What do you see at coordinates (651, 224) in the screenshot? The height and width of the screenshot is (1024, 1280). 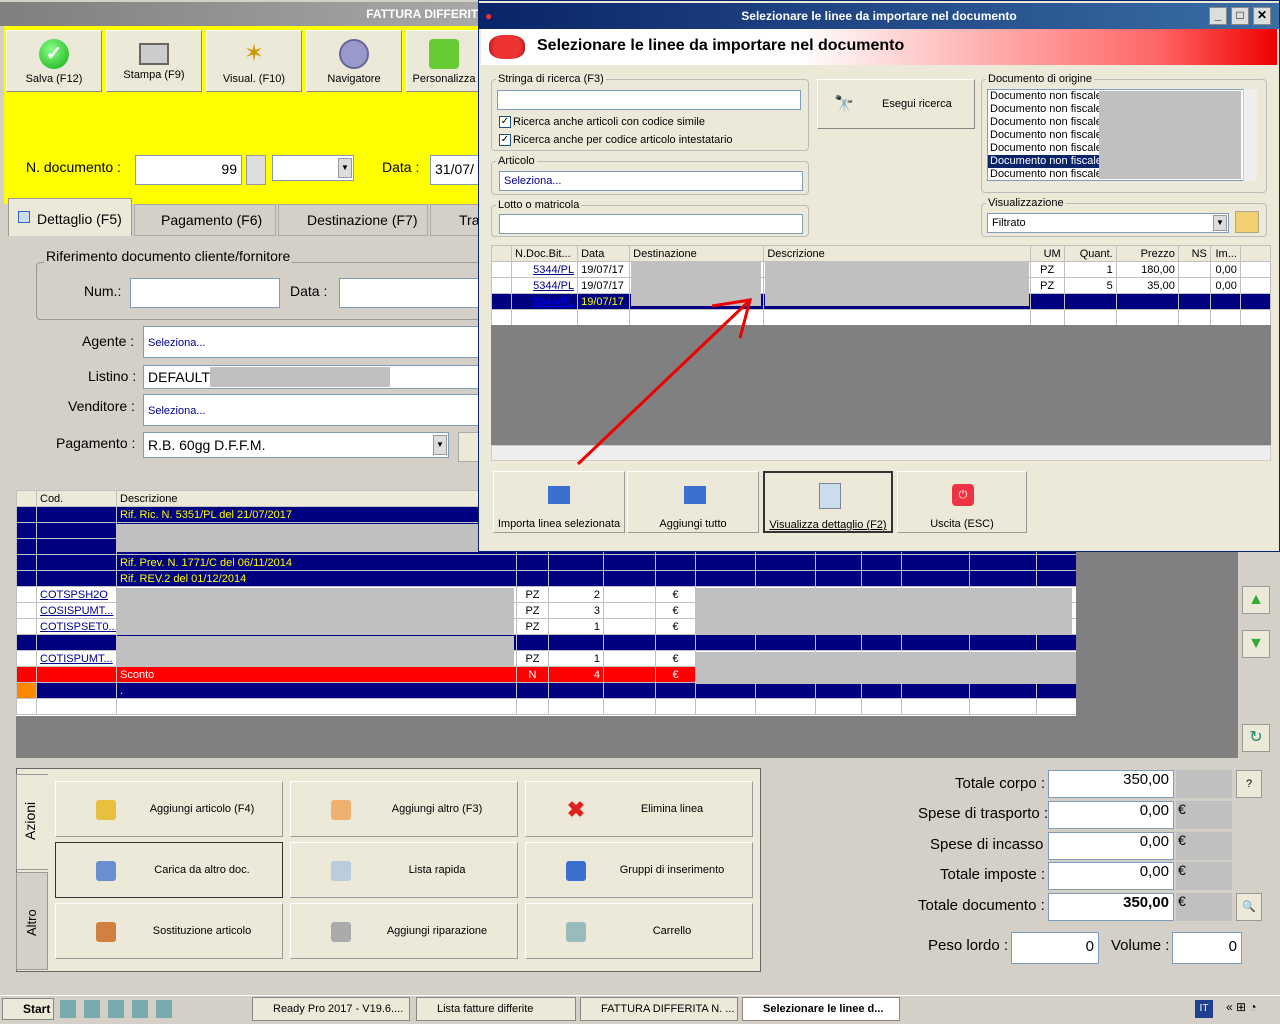 I see `lotto-field` at bounding box center [651, 224].